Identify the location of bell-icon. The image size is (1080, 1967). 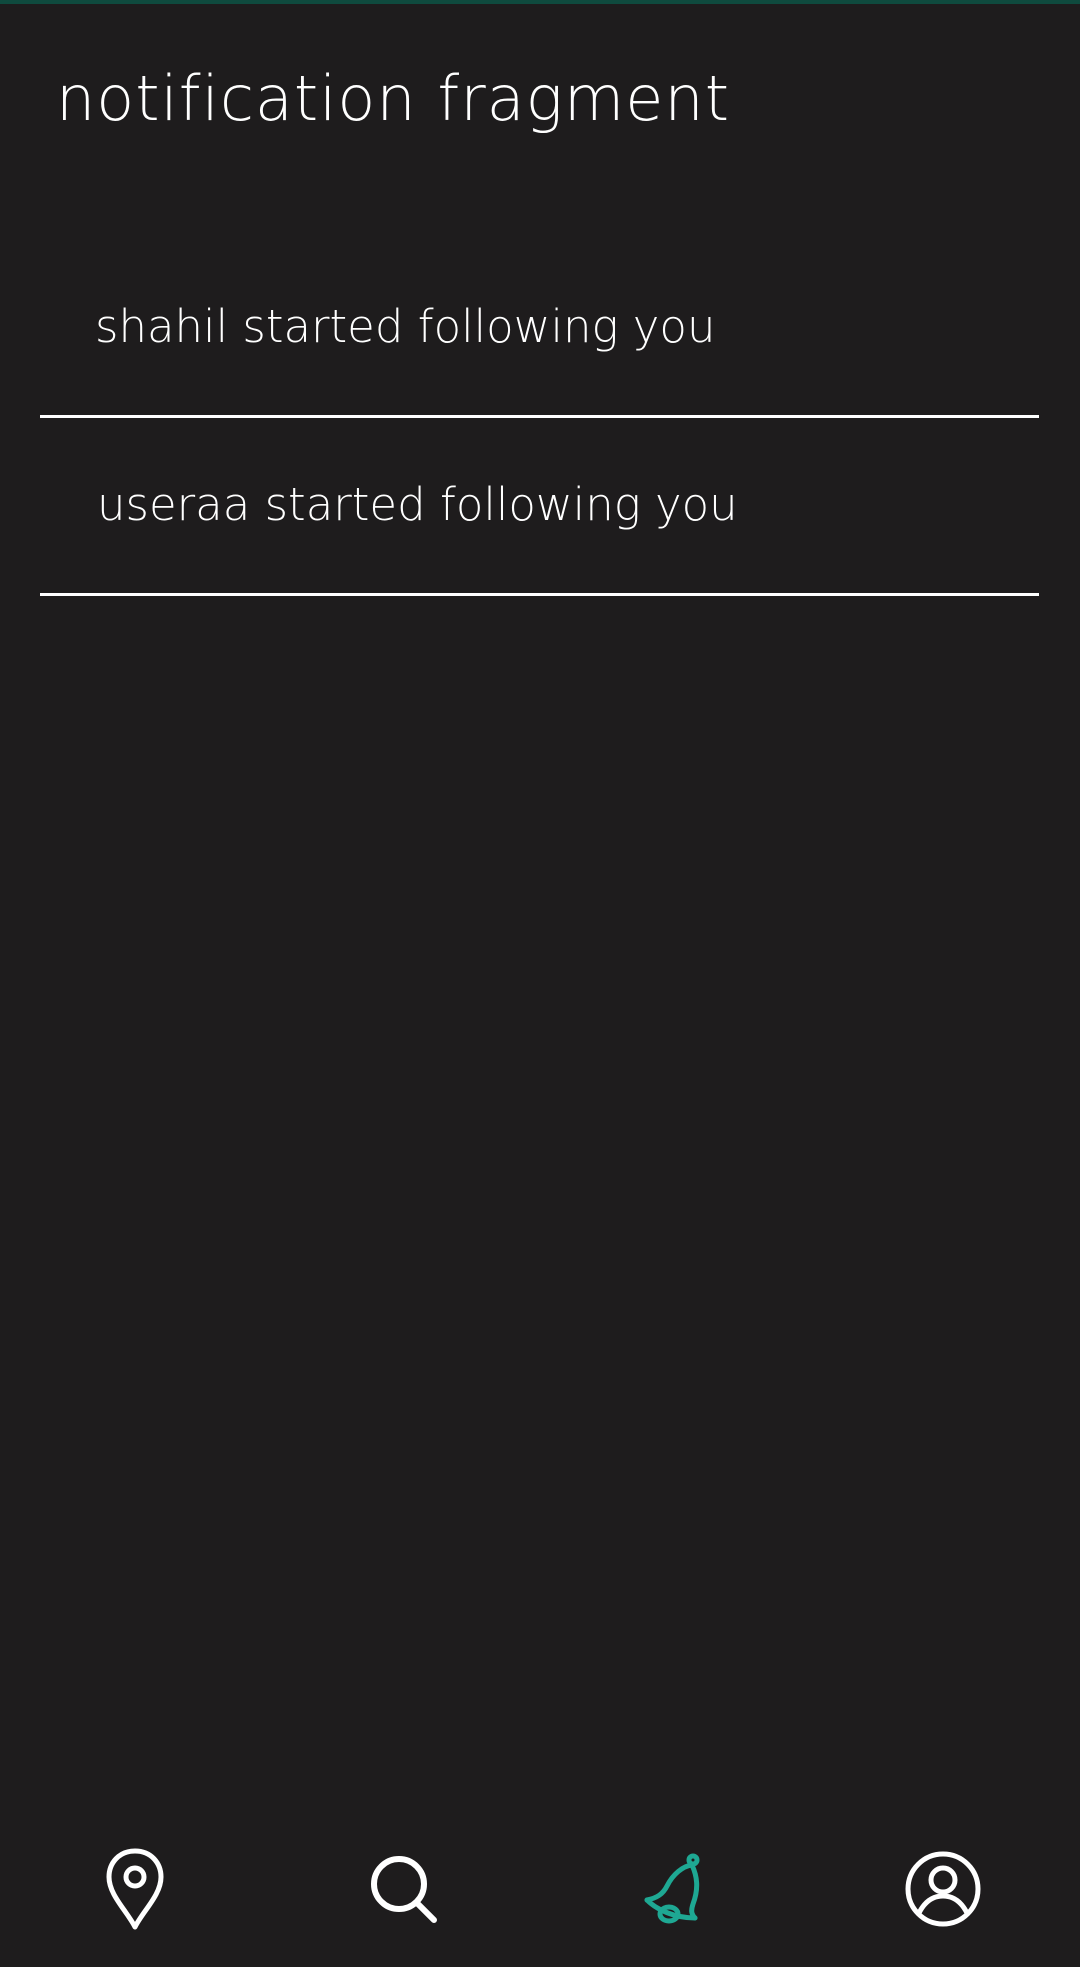
(672, 1888).